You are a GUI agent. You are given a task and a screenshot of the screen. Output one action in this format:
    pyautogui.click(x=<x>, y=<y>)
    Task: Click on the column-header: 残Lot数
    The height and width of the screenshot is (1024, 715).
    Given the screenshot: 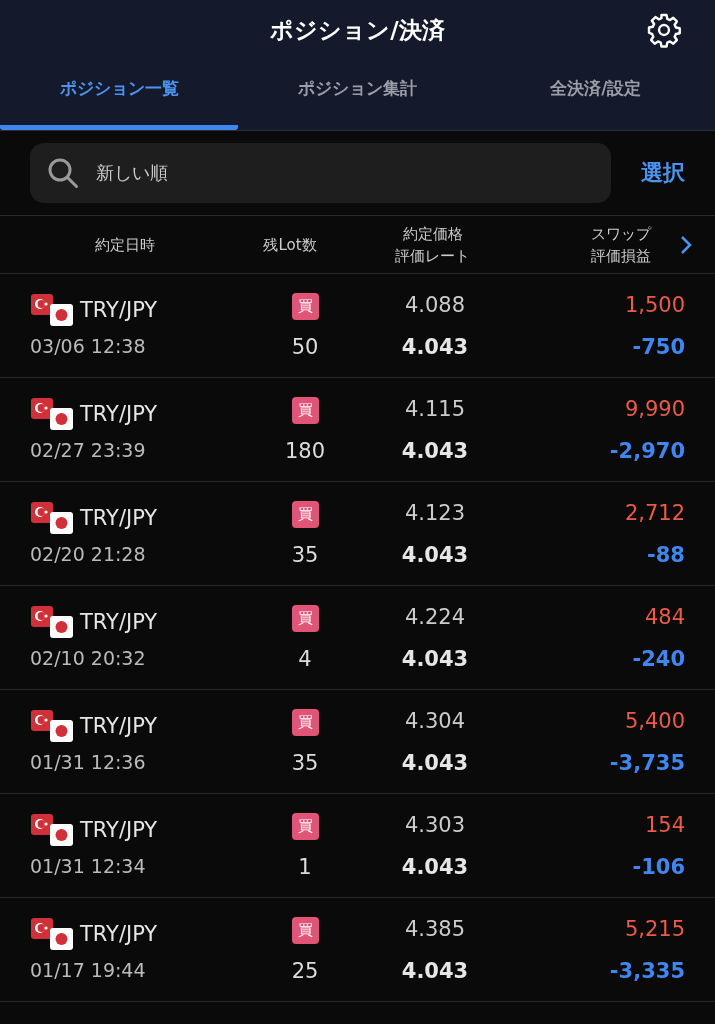 What is the action you would take?
    pyautogui.click(x=290, y=245)
    